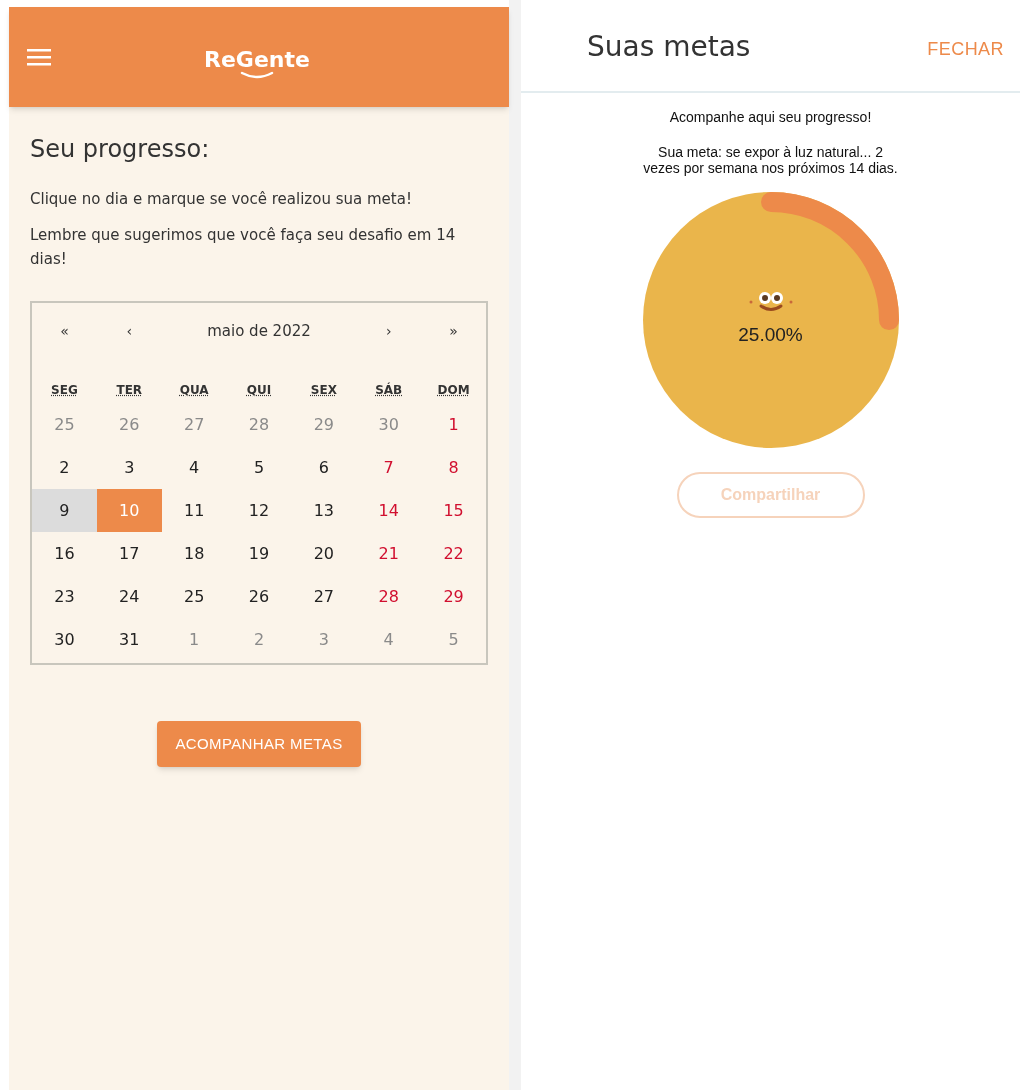  Describe the element at coordinates (259, 467) in the screenshot. I see `calendar-day: 5` at that location.